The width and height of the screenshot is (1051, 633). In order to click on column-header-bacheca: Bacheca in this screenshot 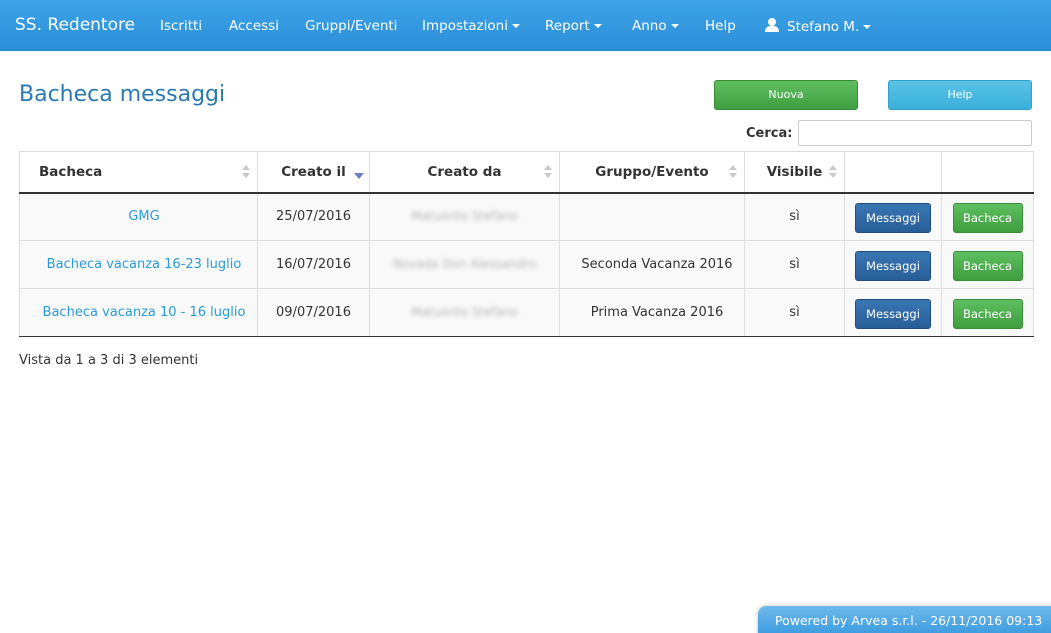, I will do `click(138, 172)`.